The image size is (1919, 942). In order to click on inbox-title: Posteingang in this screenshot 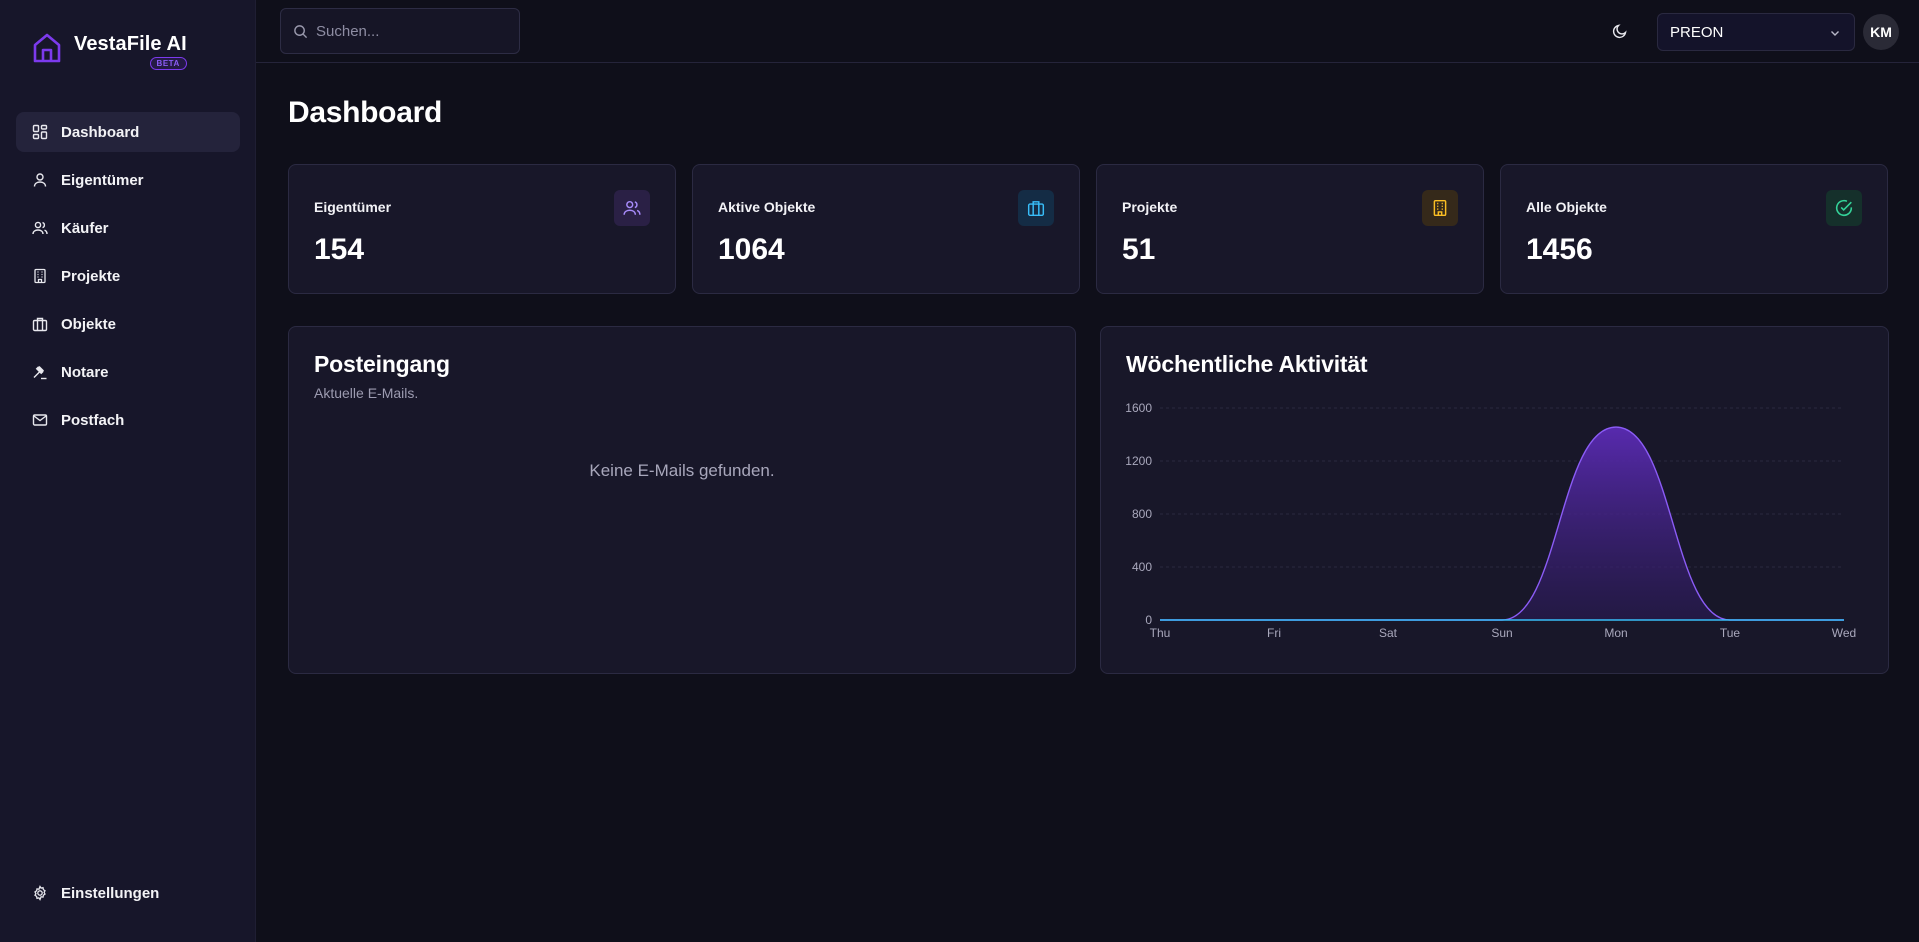, I will do `click(382, 364)`.